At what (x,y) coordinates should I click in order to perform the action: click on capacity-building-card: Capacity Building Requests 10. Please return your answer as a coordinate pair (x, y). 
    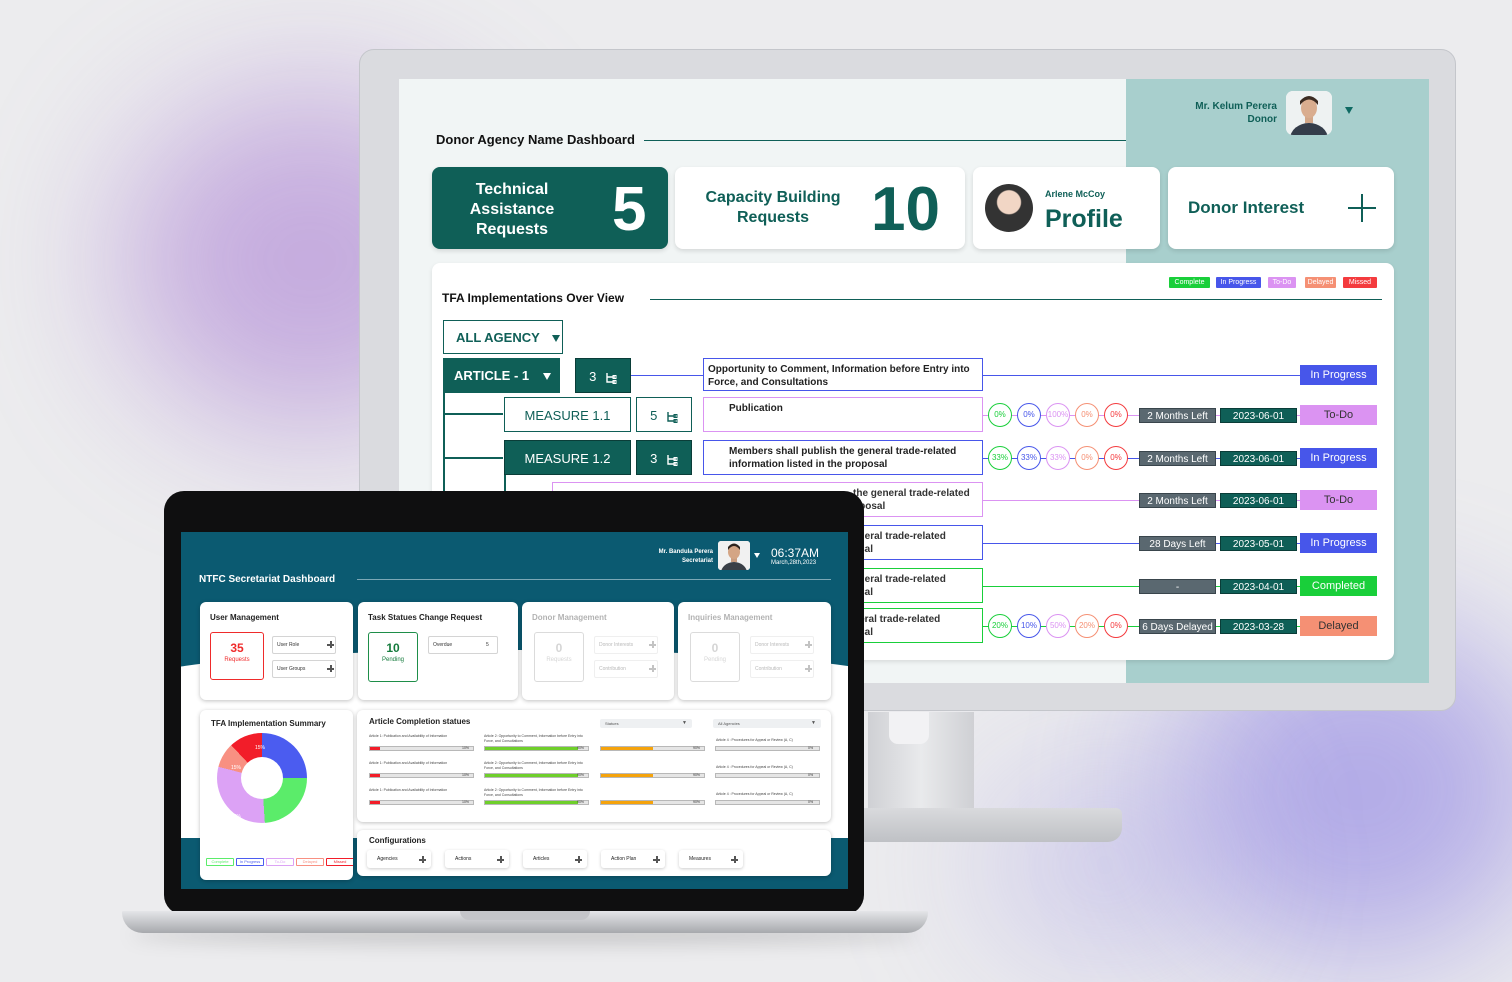
    Looking at the image, I should click on (820, 208).